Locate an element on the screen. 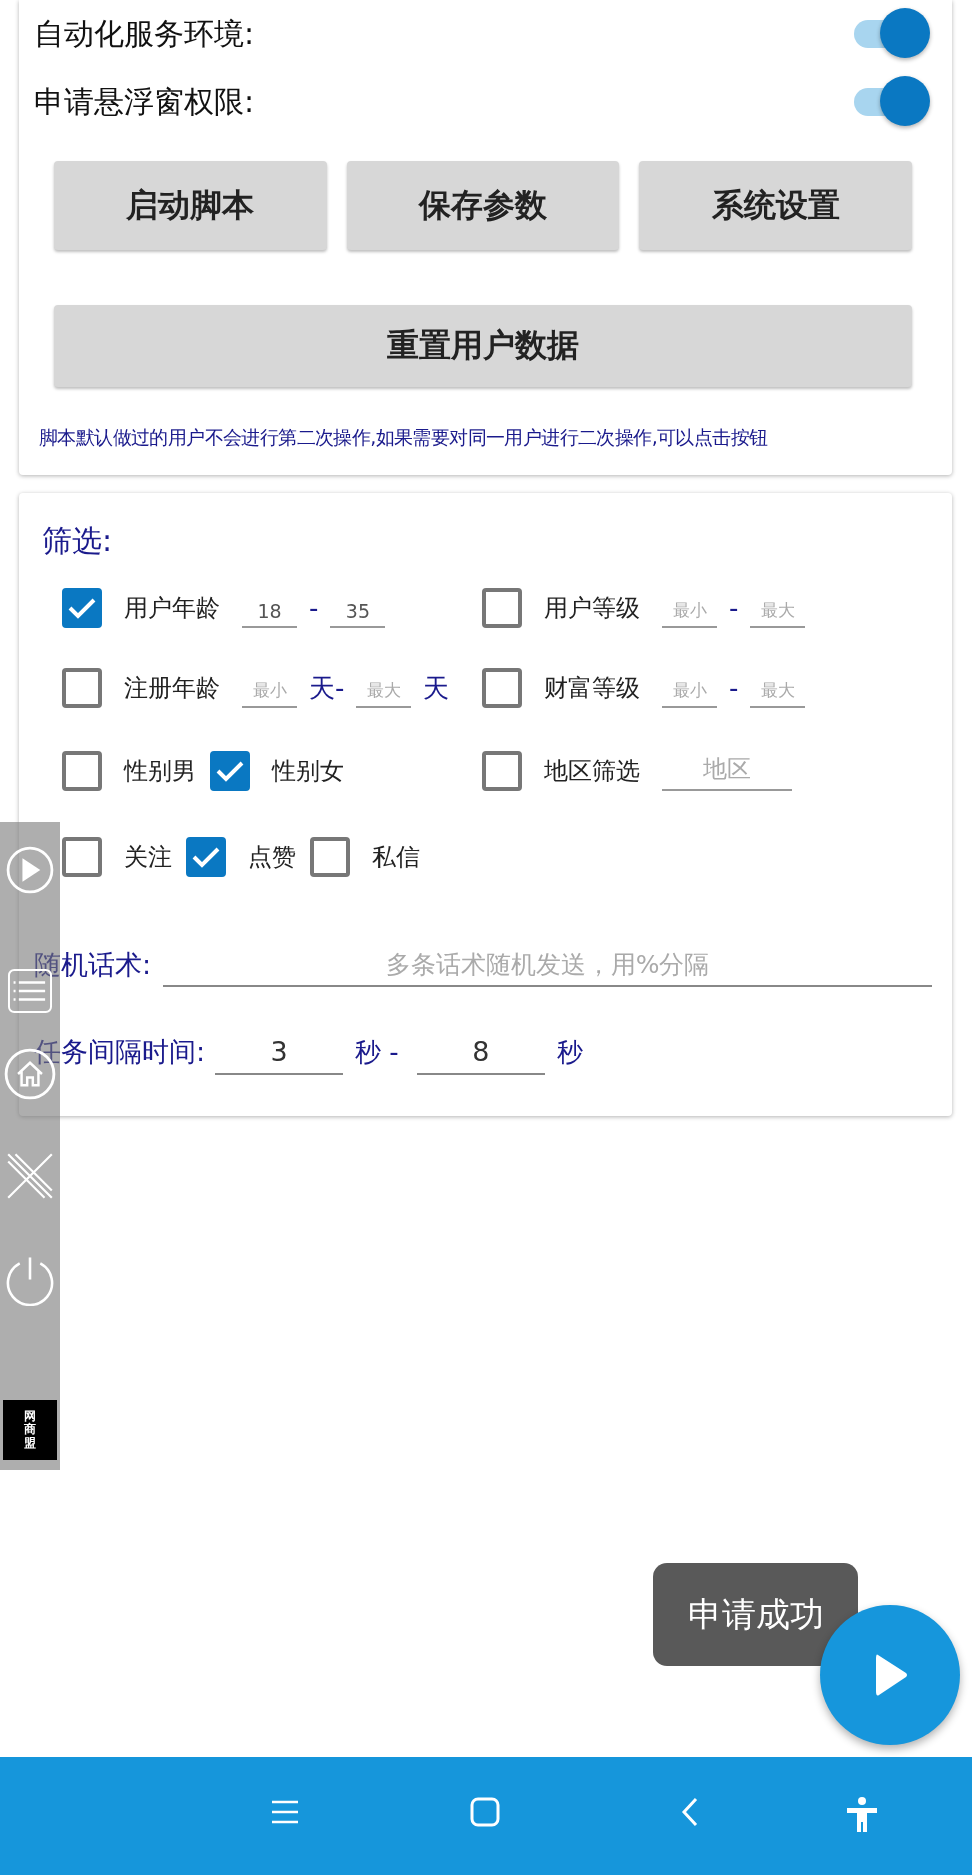 The image size is (972, 1875). back-icon is located at coordinates (690, 1812).